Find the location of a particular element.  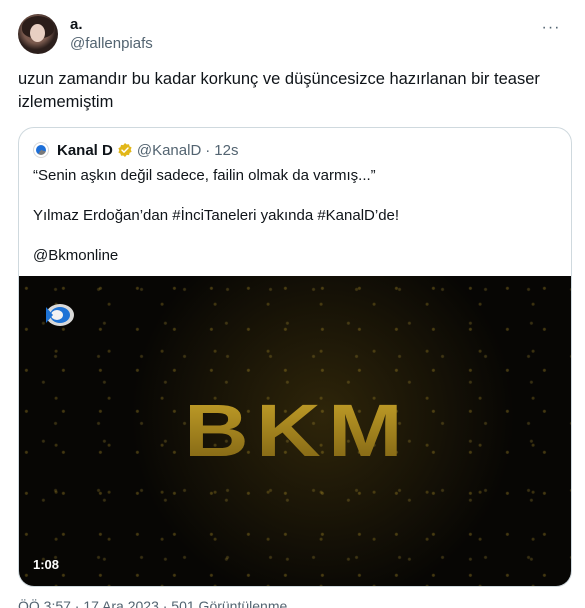

bkm-logo-text: BKM is located at coordinates (297, 431).